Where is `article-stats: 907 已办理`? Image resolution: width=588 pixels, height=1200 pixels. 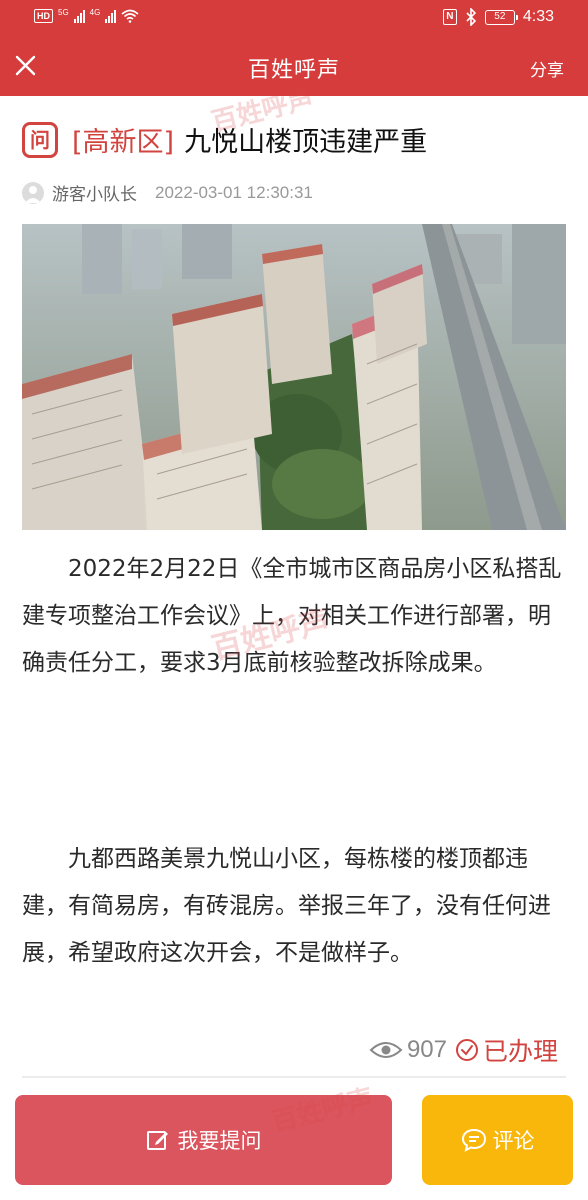 article-stats: 907 已办理 is located at coordinates (463, 1050).